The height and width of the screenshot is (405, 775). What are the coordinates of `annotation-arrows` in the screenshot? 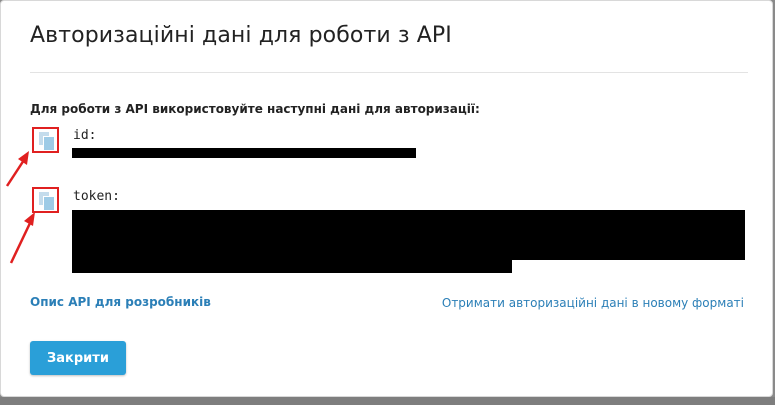 It's located at (20, 207).